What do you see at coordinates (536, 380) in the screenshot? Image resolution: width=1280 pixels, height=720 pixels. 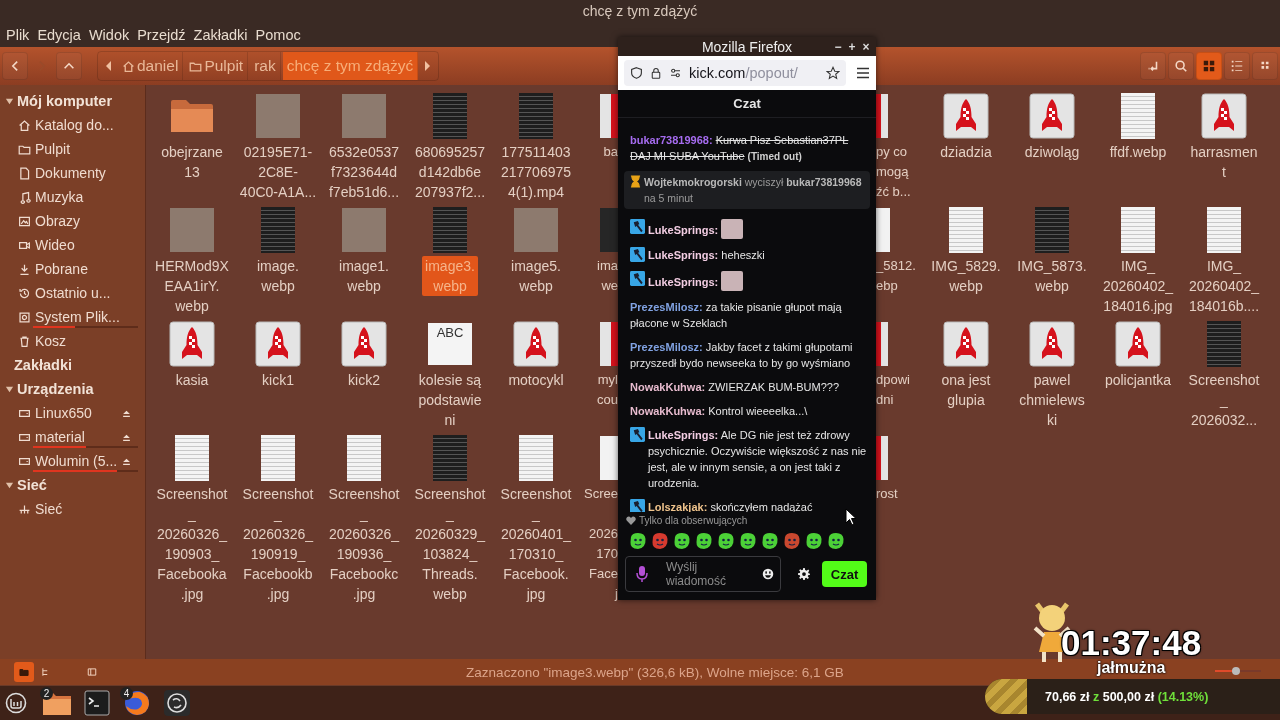 I see `file-name: motocykl` at bounding box center [536, 380].